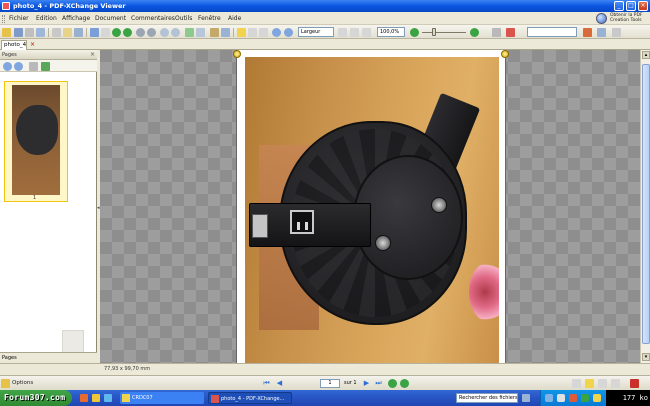 The width and height of the screenshot is (650, 406). I want to click on close-button: ×, so click(643, 6).